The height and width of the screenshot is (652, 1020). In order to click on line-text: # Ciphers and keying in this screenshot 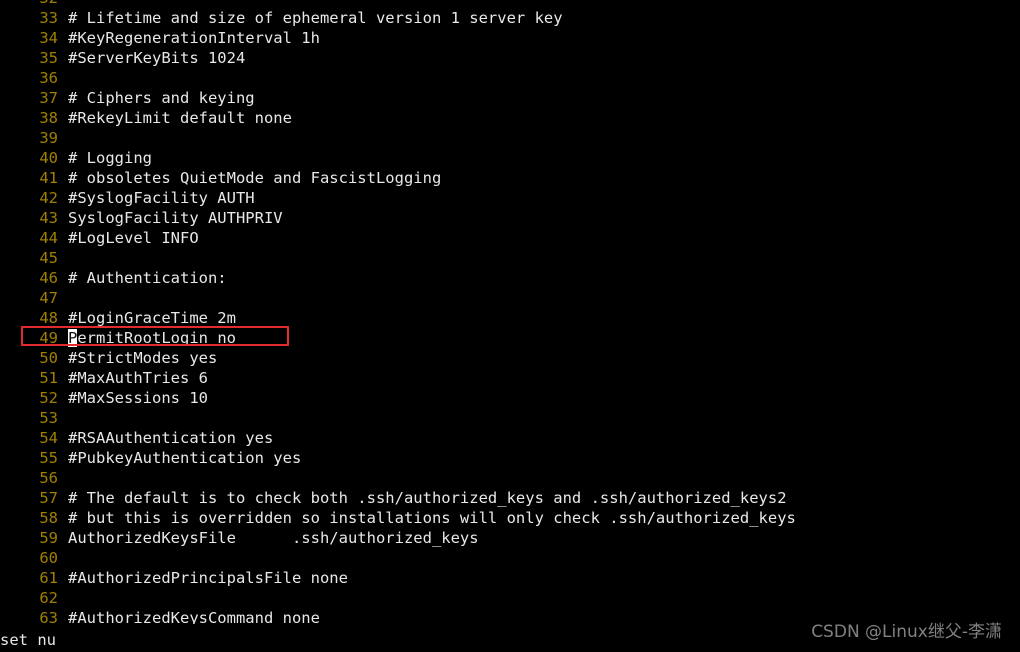, I will do `click(161, 98)`.